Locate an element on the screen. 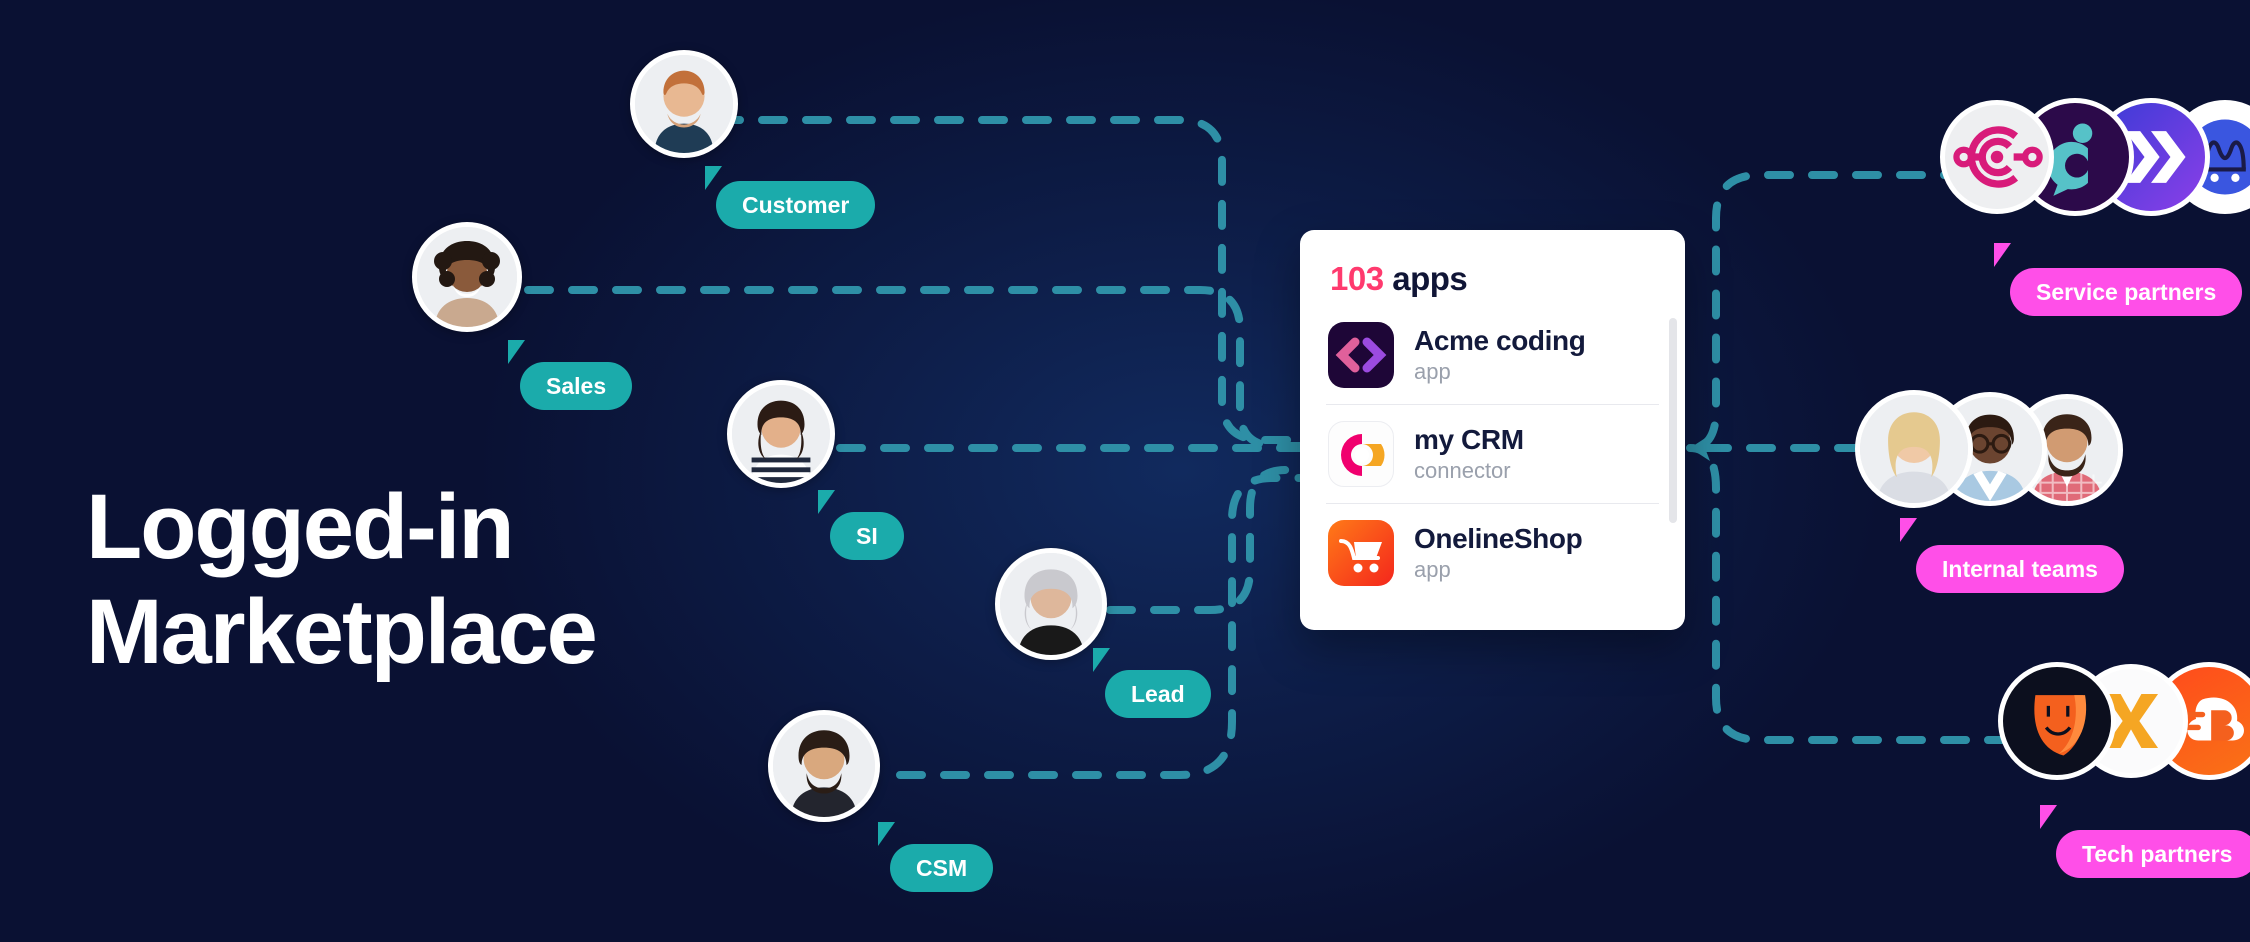  list-item: my CRM connector is located at coordinates (1492, 453).